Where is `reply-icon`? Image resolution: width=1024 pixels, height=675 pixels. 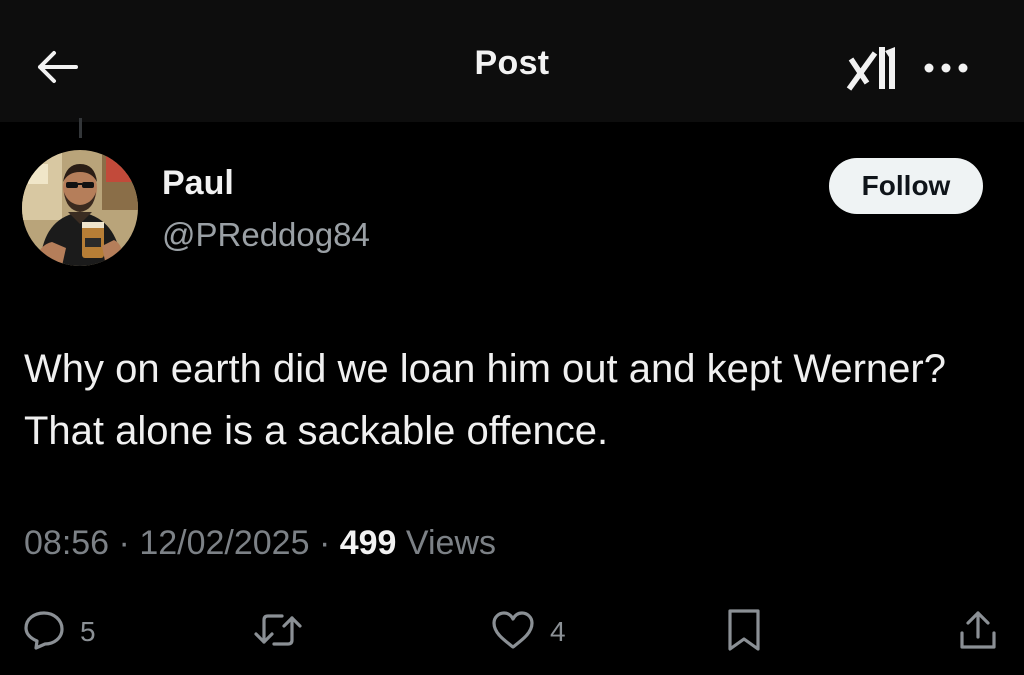 reply-icon is located at coordinates (44, 632).